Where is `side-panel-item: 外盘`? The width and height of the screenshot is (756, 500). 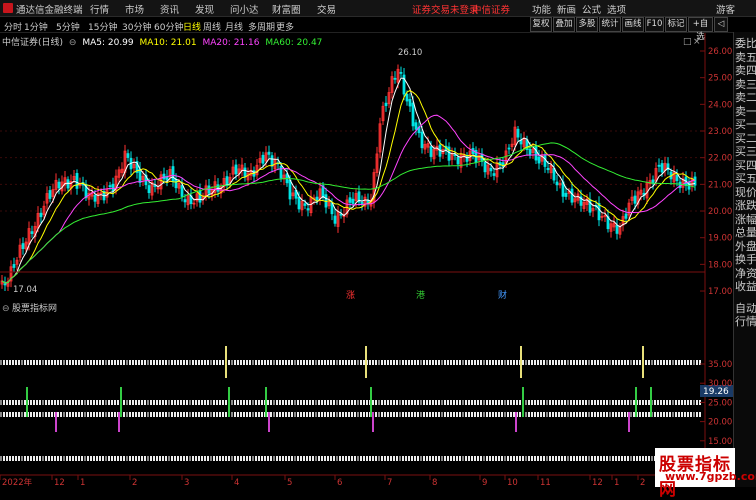
side-panel-item: 外盘 is located at coordinates (745, 246).